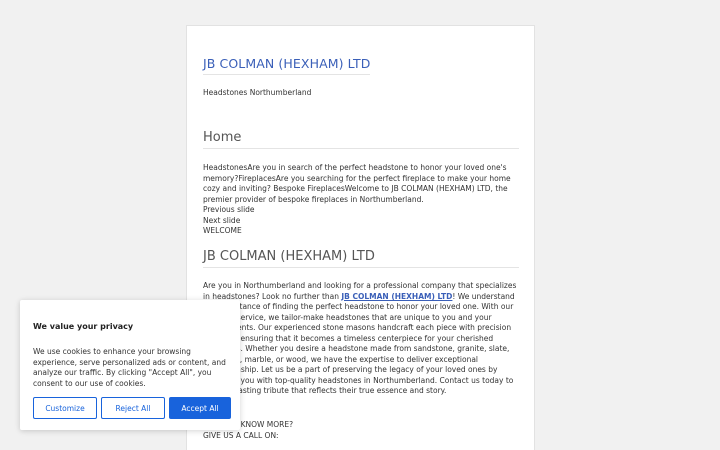 Image resolution: width=720 pixels, height=450 pixels. Describe the element at coordinates (362, 221) in the screenshot. I see `next-slide-button: Next slide` at that location.